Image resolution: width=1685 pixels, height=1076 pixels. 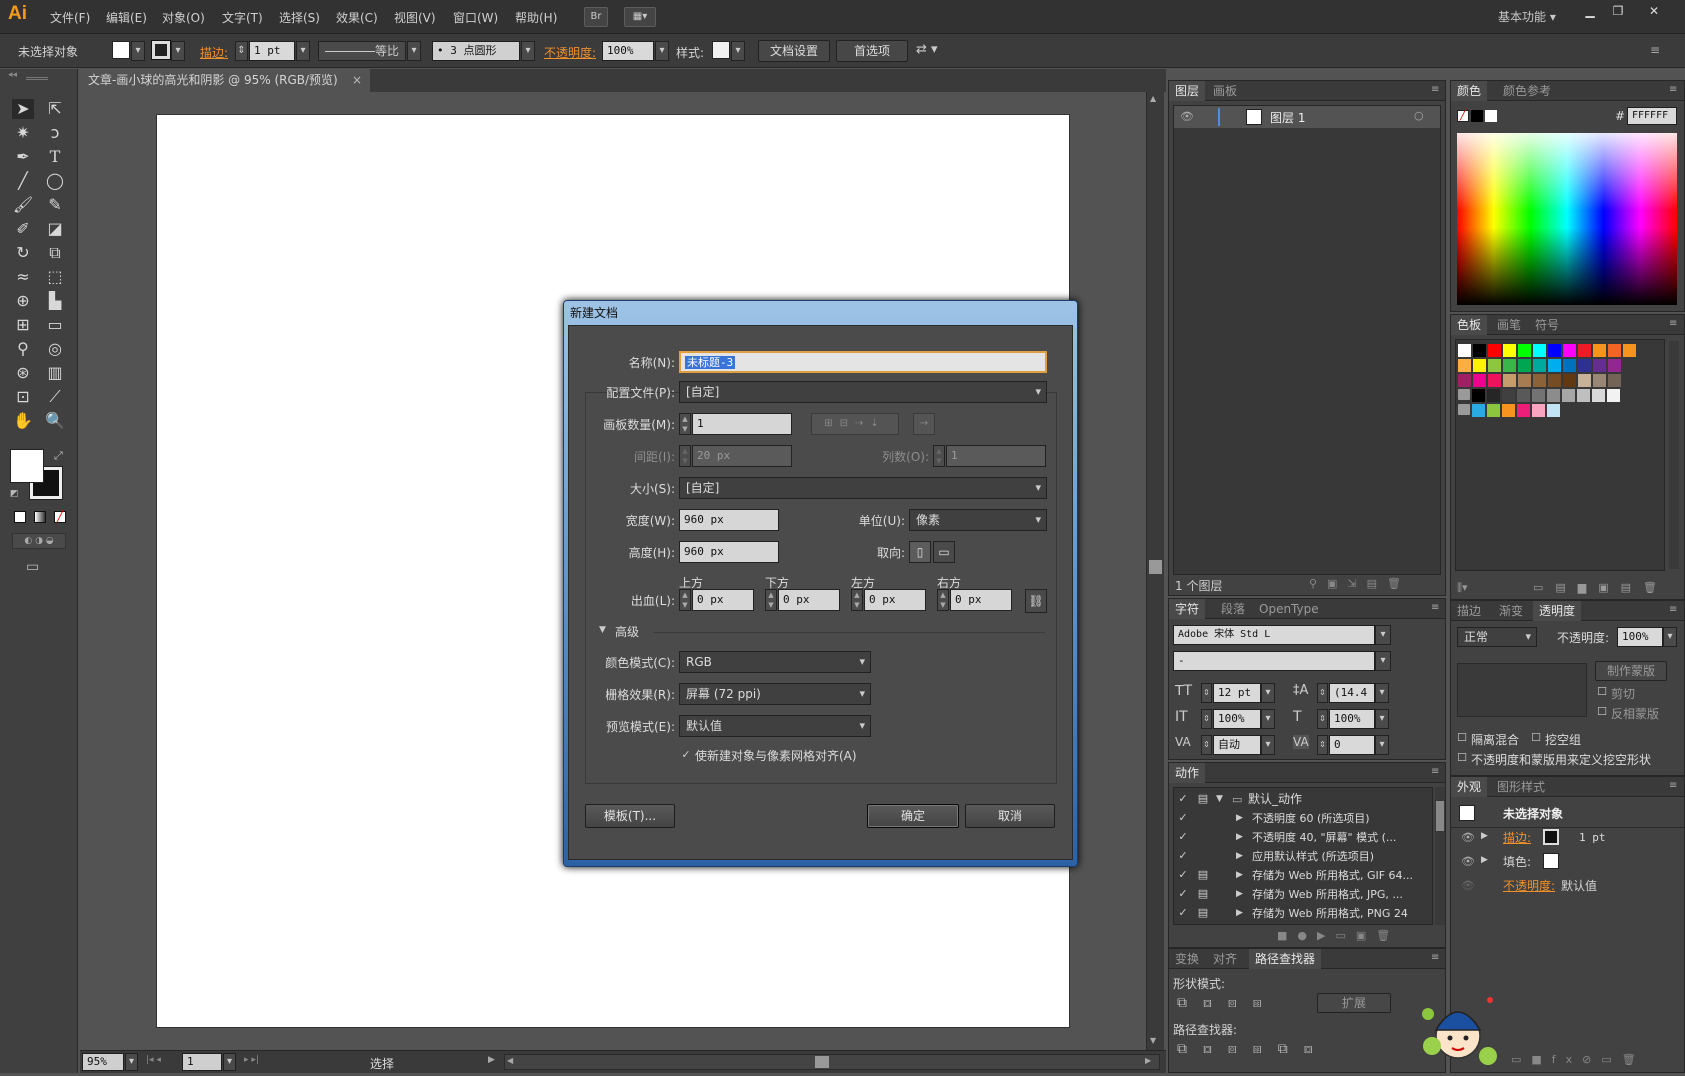 What do you see at coordinates (1640, 637) in the screenshot?
I see `opacity-panel-input: 100%` at bounding box center [1640, 637].